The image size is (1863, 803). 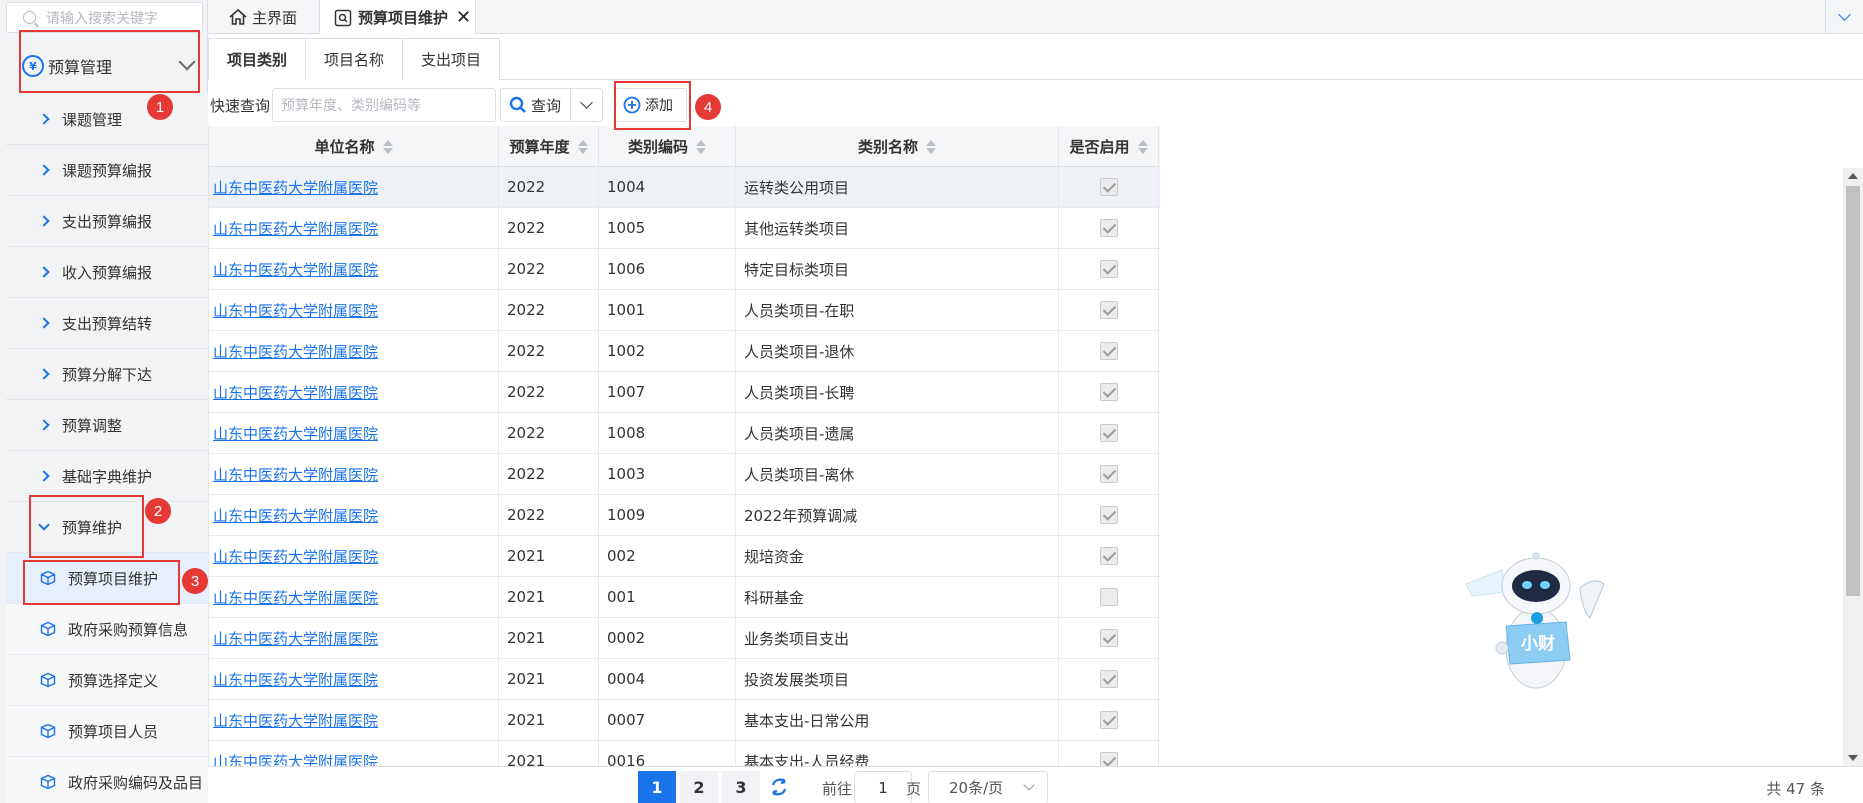 What do you see at coordinates (107, 780) in the screenshot?
I see `sidebar-subitem: 政府采购编码及品目` at bounding box center [107, 780].